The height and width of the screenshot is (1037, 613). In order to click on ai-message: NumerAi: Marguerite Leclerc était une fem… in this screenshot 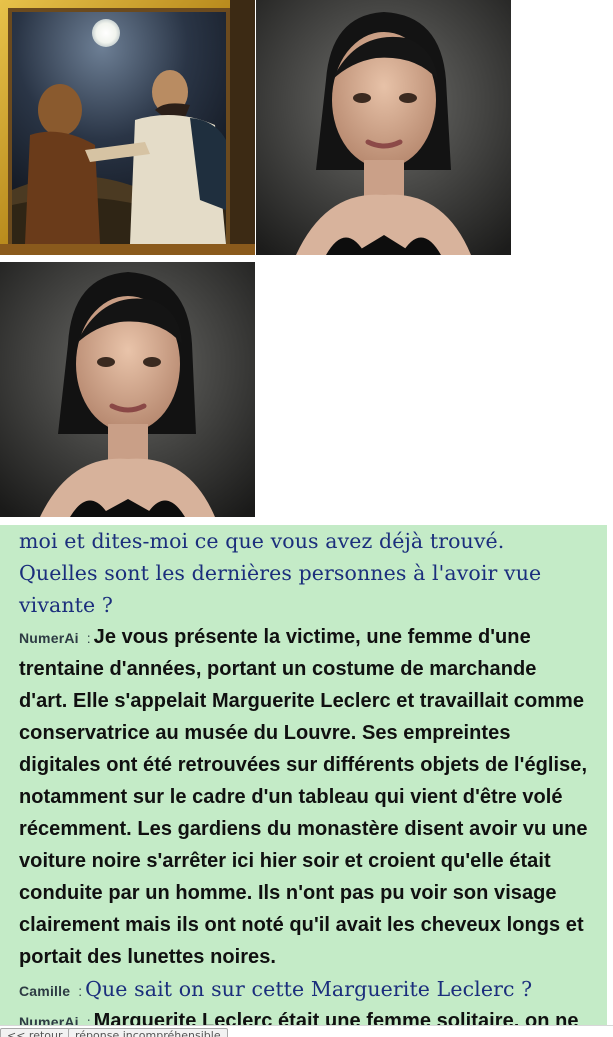, I will do `click(304, 1015)`.